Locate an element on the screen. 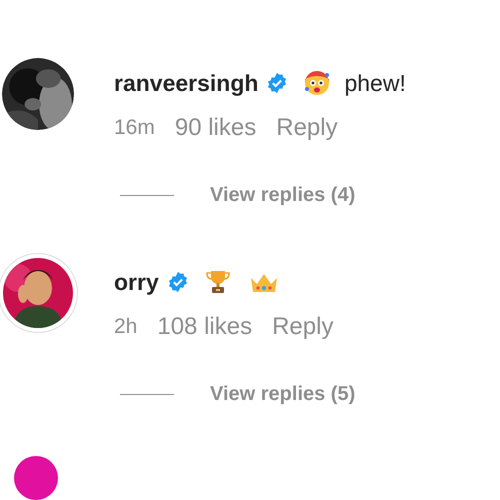 This screenshot has height=500, width=500. likes-count: 108 likes is located at coordinates (204, 327).